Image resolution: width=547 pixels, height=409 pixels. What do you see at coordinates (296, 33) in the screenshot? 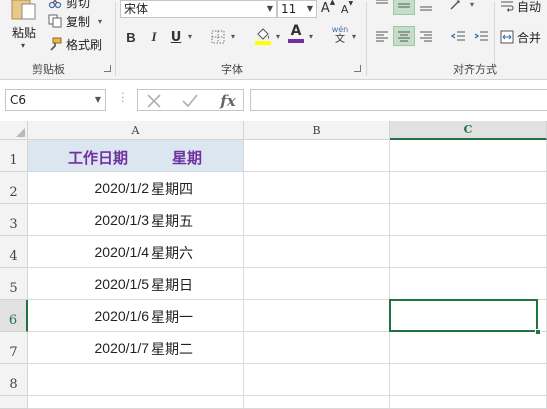
I see `font-color-button: A` at bounding box center [296, 33].